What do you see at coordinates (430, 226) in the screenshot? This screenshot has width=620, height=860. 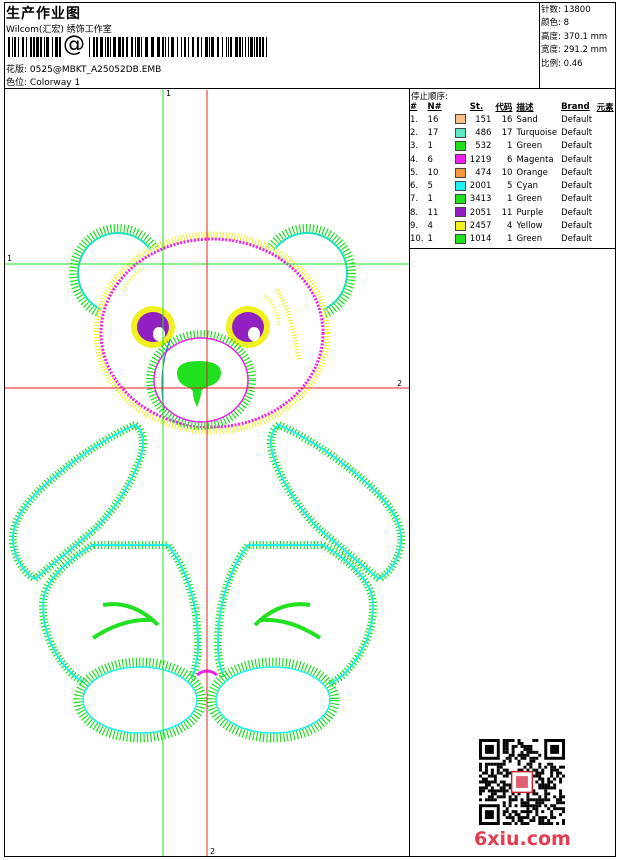 I see `row-needle: 4` at bounding box center [430, 226].